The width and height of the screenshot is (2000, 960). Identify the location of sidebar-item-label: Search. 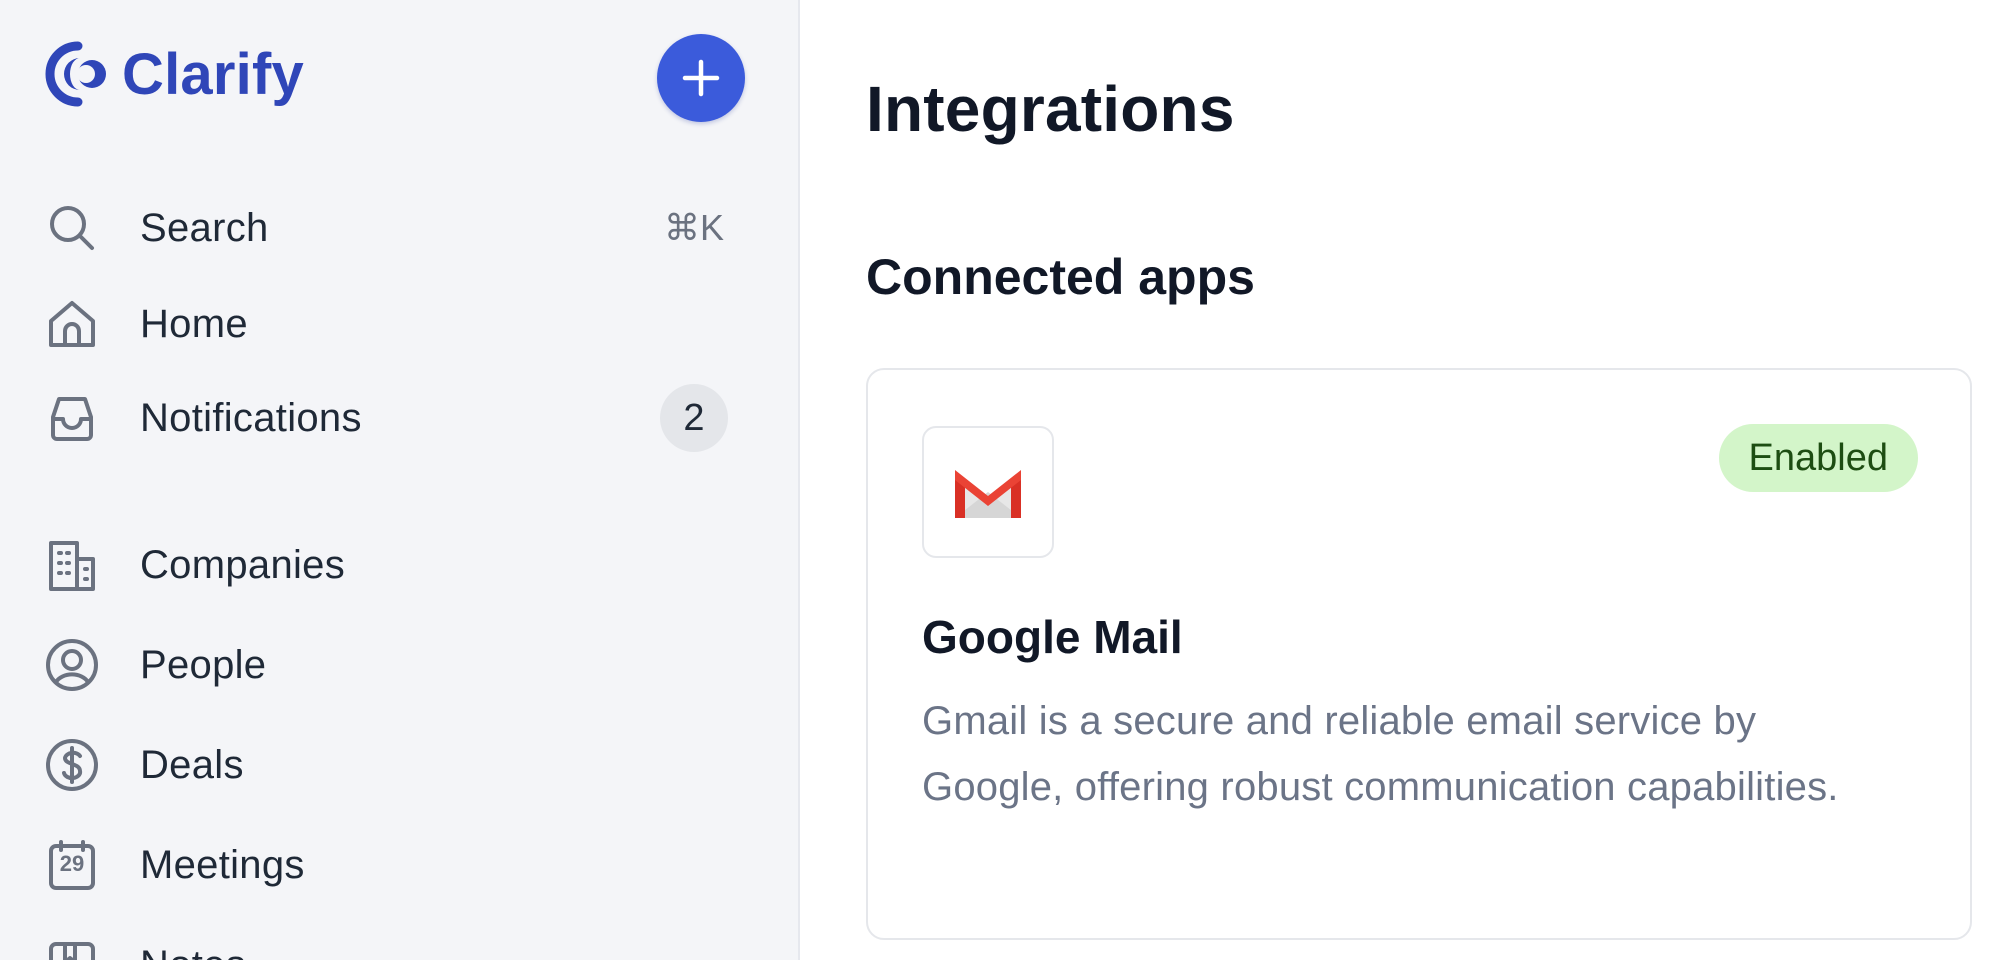
(204, 227).